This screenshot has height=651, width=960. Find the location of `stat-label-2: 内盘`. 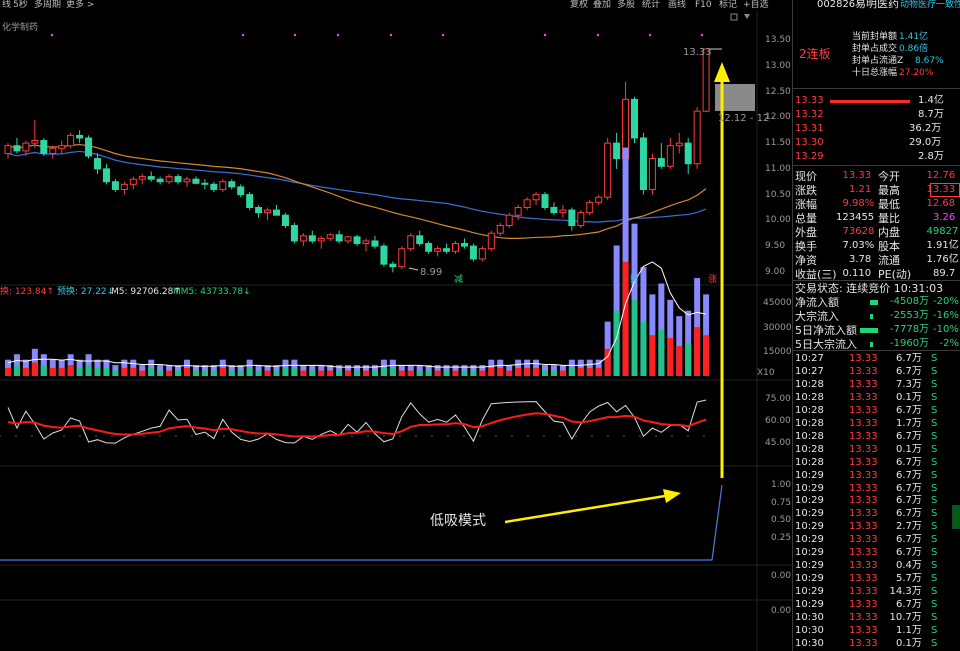

stat-label-2: 内盘 is located at coordinates (889, 232).